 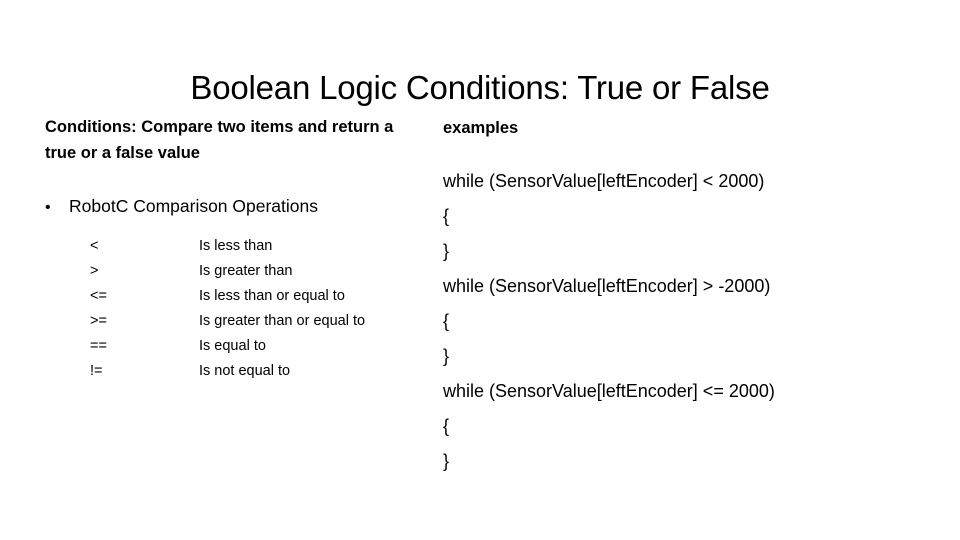 I want to click on operator-symbol: <=, so click(x=98, y=296).